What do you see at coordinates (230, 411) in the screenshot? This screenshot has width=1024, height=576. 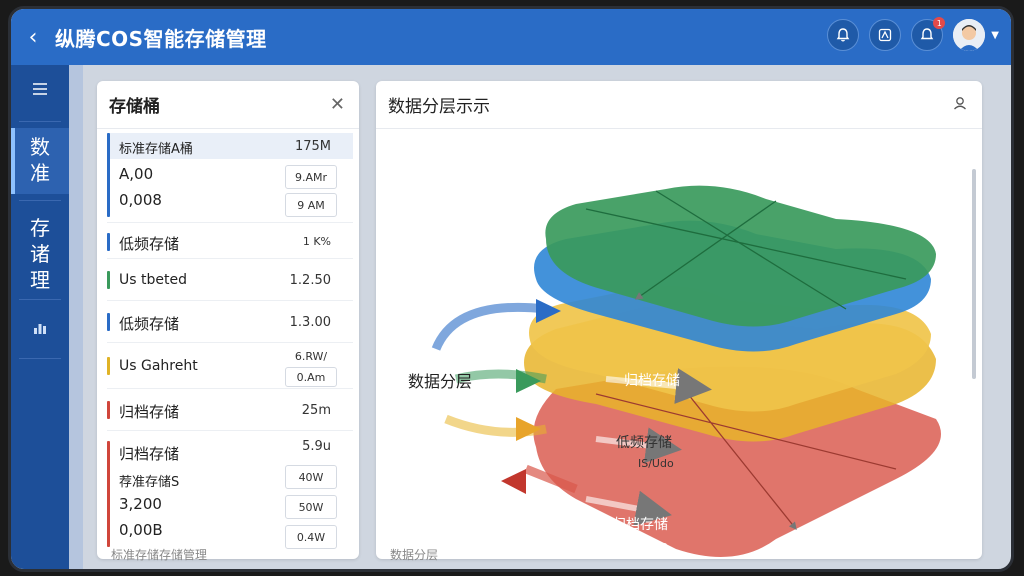 I see `list-item: 归档存储 25m` at bounding box center [230, 411].